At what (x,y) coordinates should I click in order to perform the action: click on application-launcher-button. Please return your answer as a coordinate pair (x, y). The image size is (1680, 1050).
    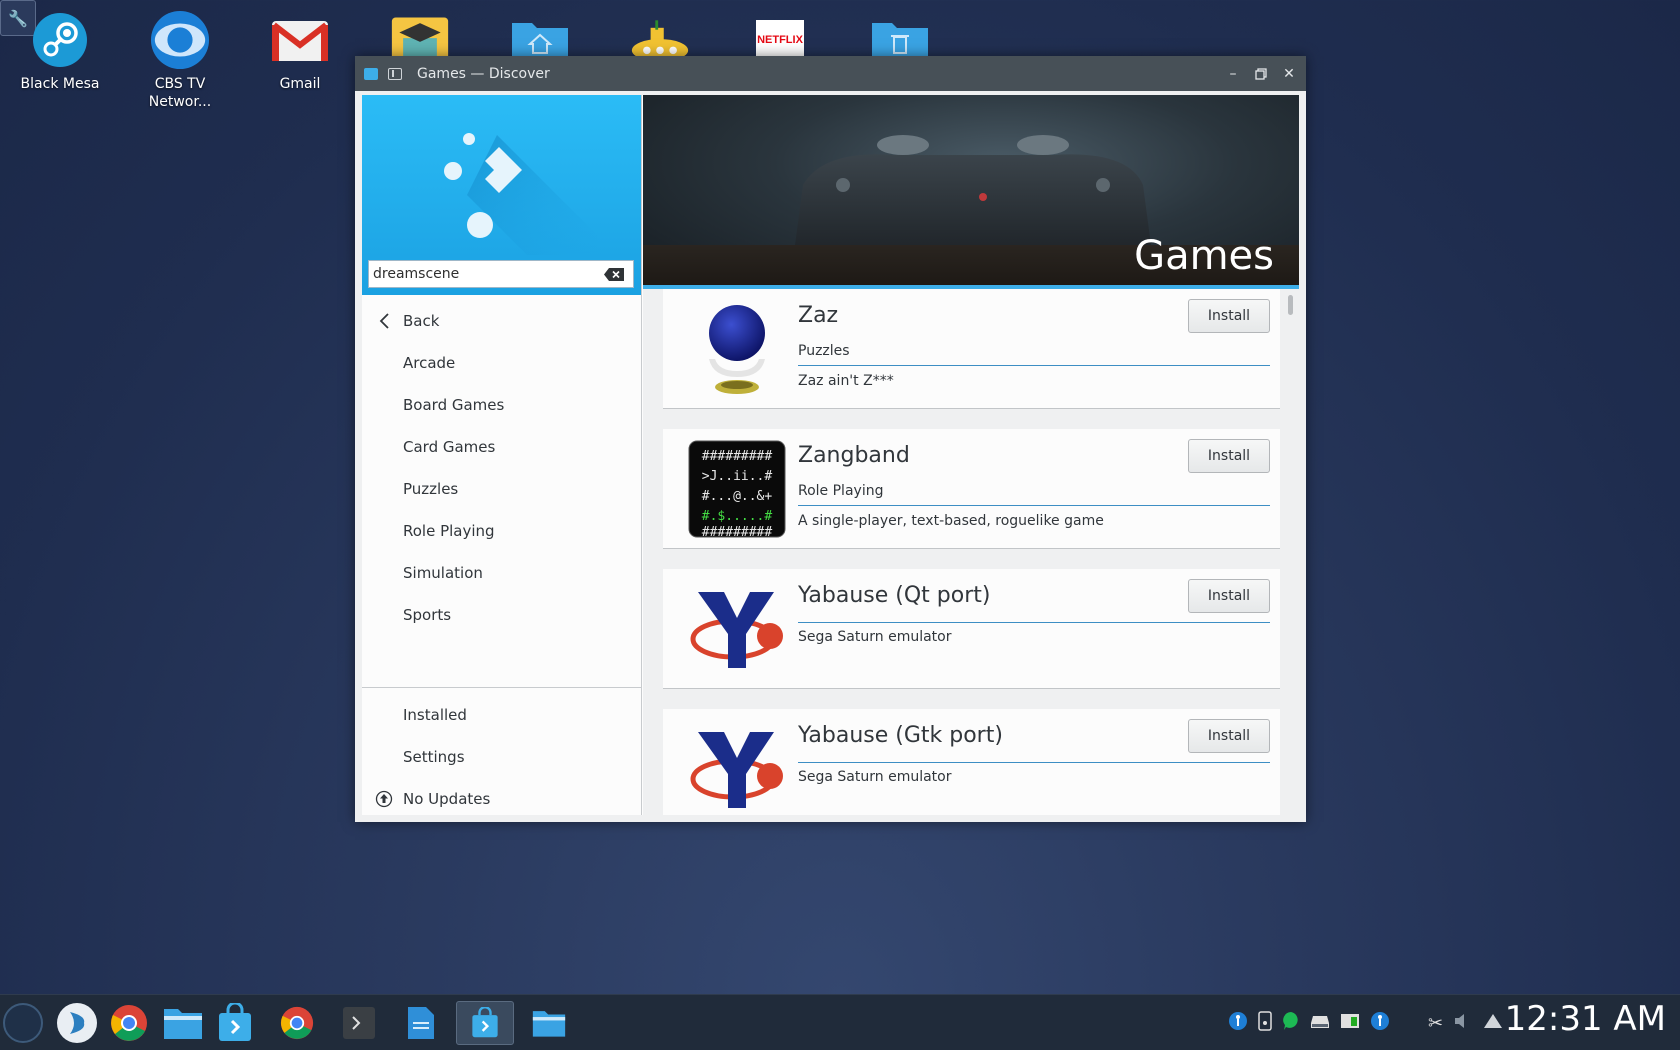
    Looking at the image, I should click on (23, 1023).